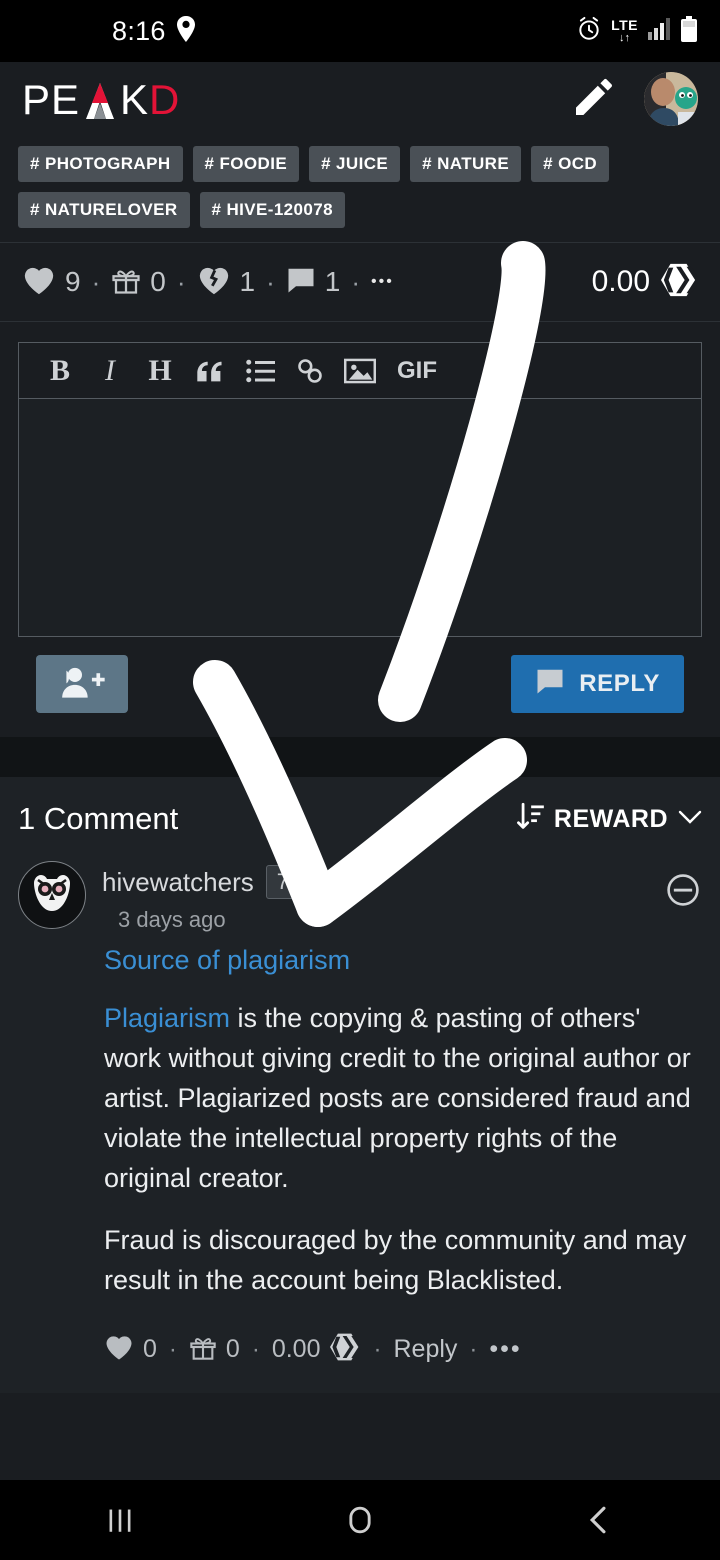 The width and height of the screenshot is (720, 1560). What do you see at coordinates (100, 164) in the screenshot?
I see `tag-chip: # PHOTOGRAPH` at bounding box center [100, 164].